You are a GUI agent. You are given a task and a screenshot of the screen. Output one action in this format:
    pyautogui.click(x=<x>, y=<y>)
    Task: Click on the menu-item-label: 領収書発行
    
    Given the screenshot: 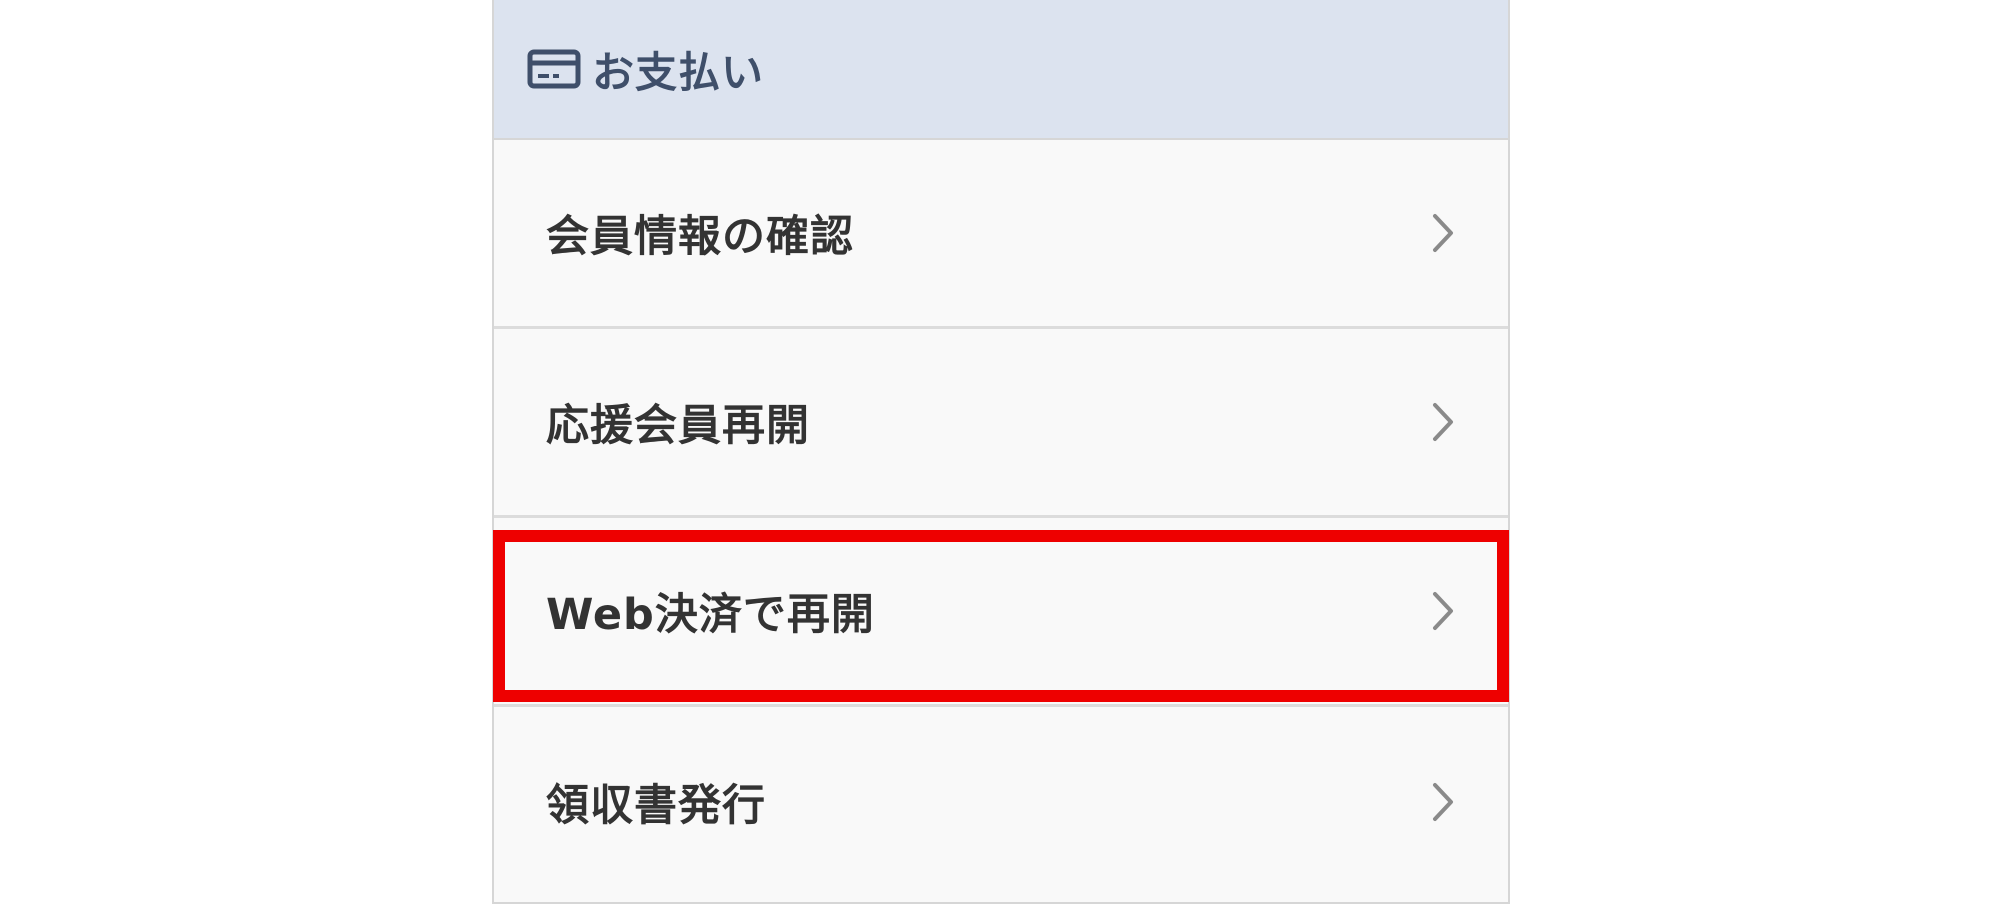 What is the action you would take?
    pyautogui.click(x=656, y=805)
    